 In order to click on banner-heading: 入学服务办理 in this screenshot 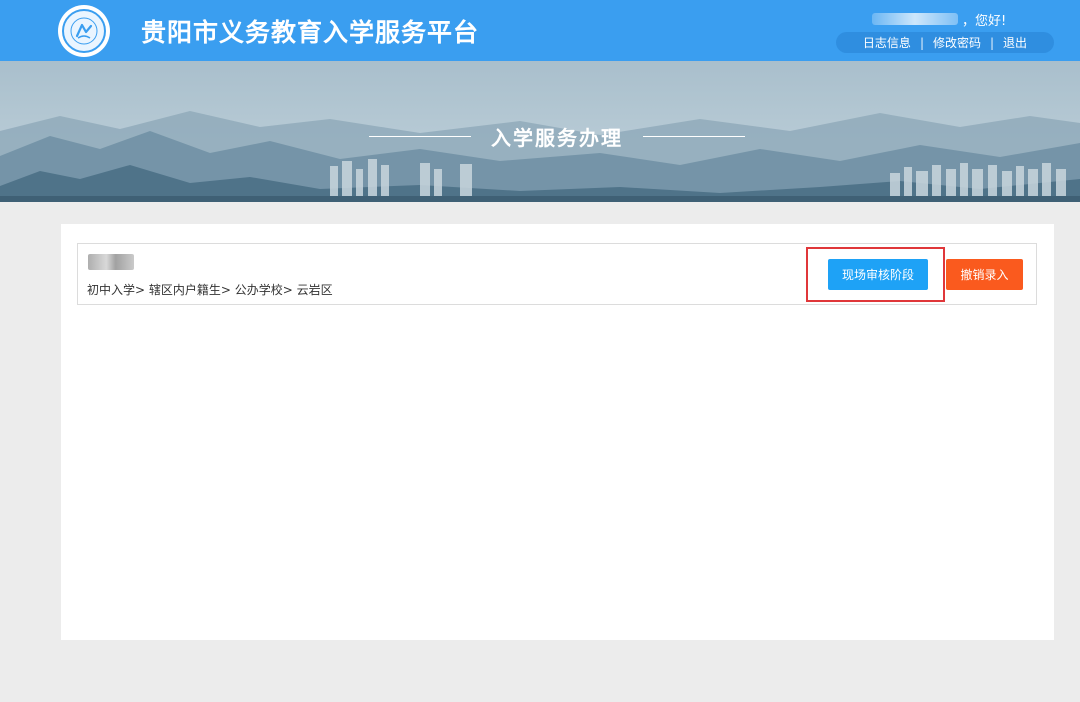, I will do `click(557, 136)`.